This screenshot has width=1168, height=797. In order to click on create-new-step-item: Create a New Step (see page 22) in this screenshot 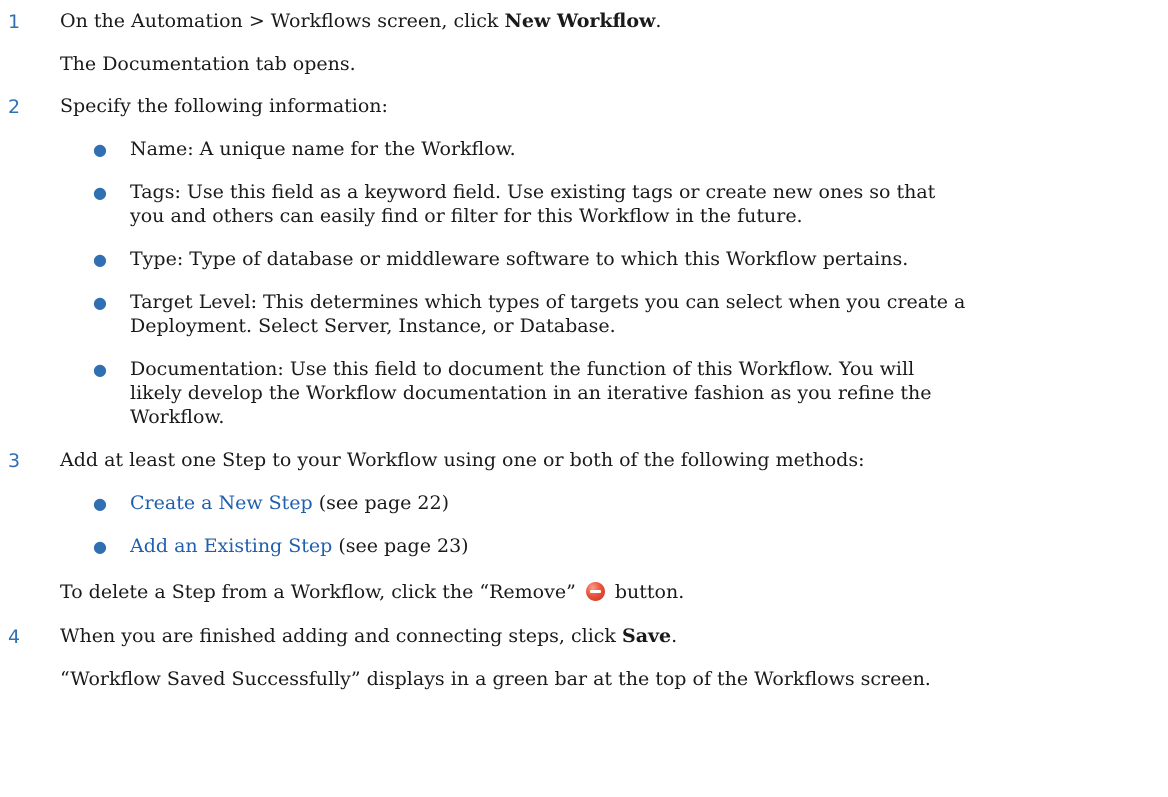, I will do `click(289, 503)`.